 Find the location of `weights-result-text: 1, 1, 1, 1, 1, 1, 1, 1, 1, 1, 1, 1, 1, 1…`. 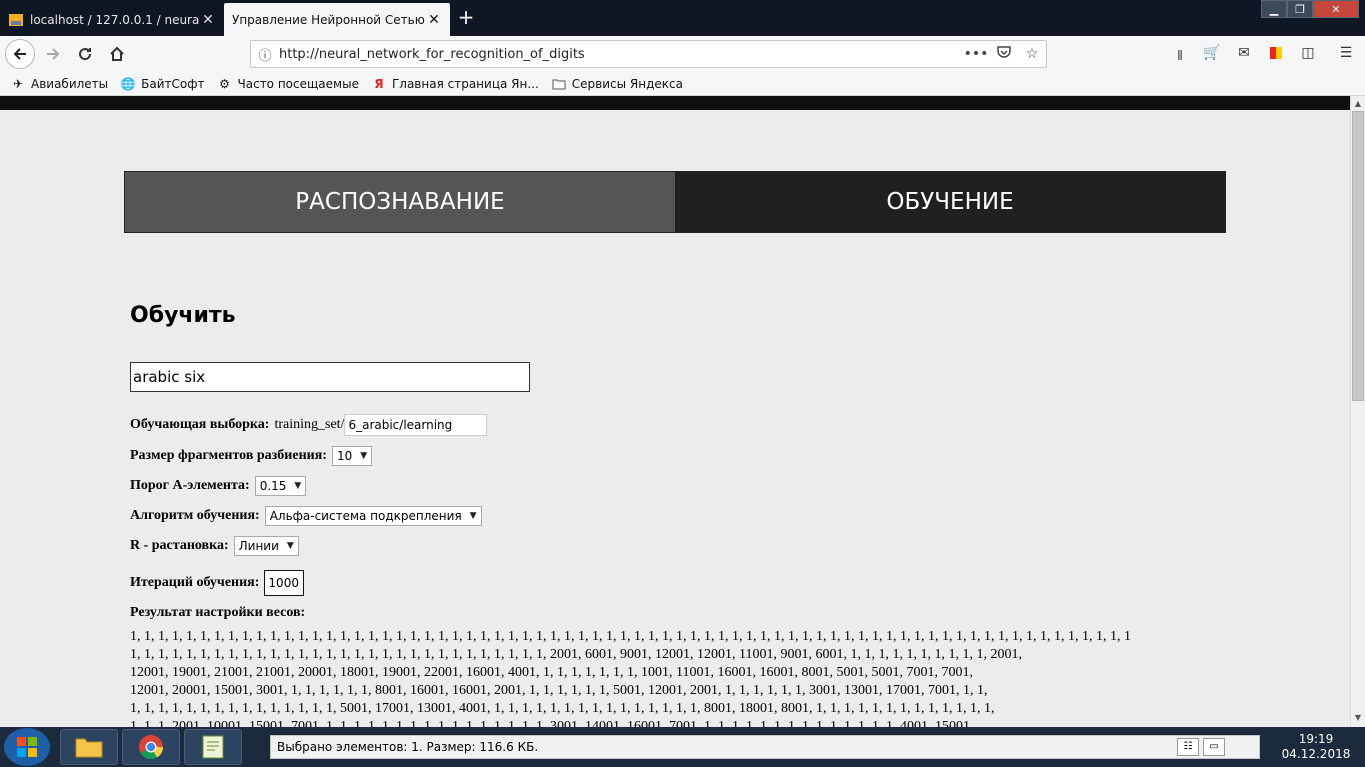

weights-result-text: 1, 1, 1, 1, 1, 1, 1, 1, 1, 1, 1, 1, 1, 1… is located at coordinates (630, 677).